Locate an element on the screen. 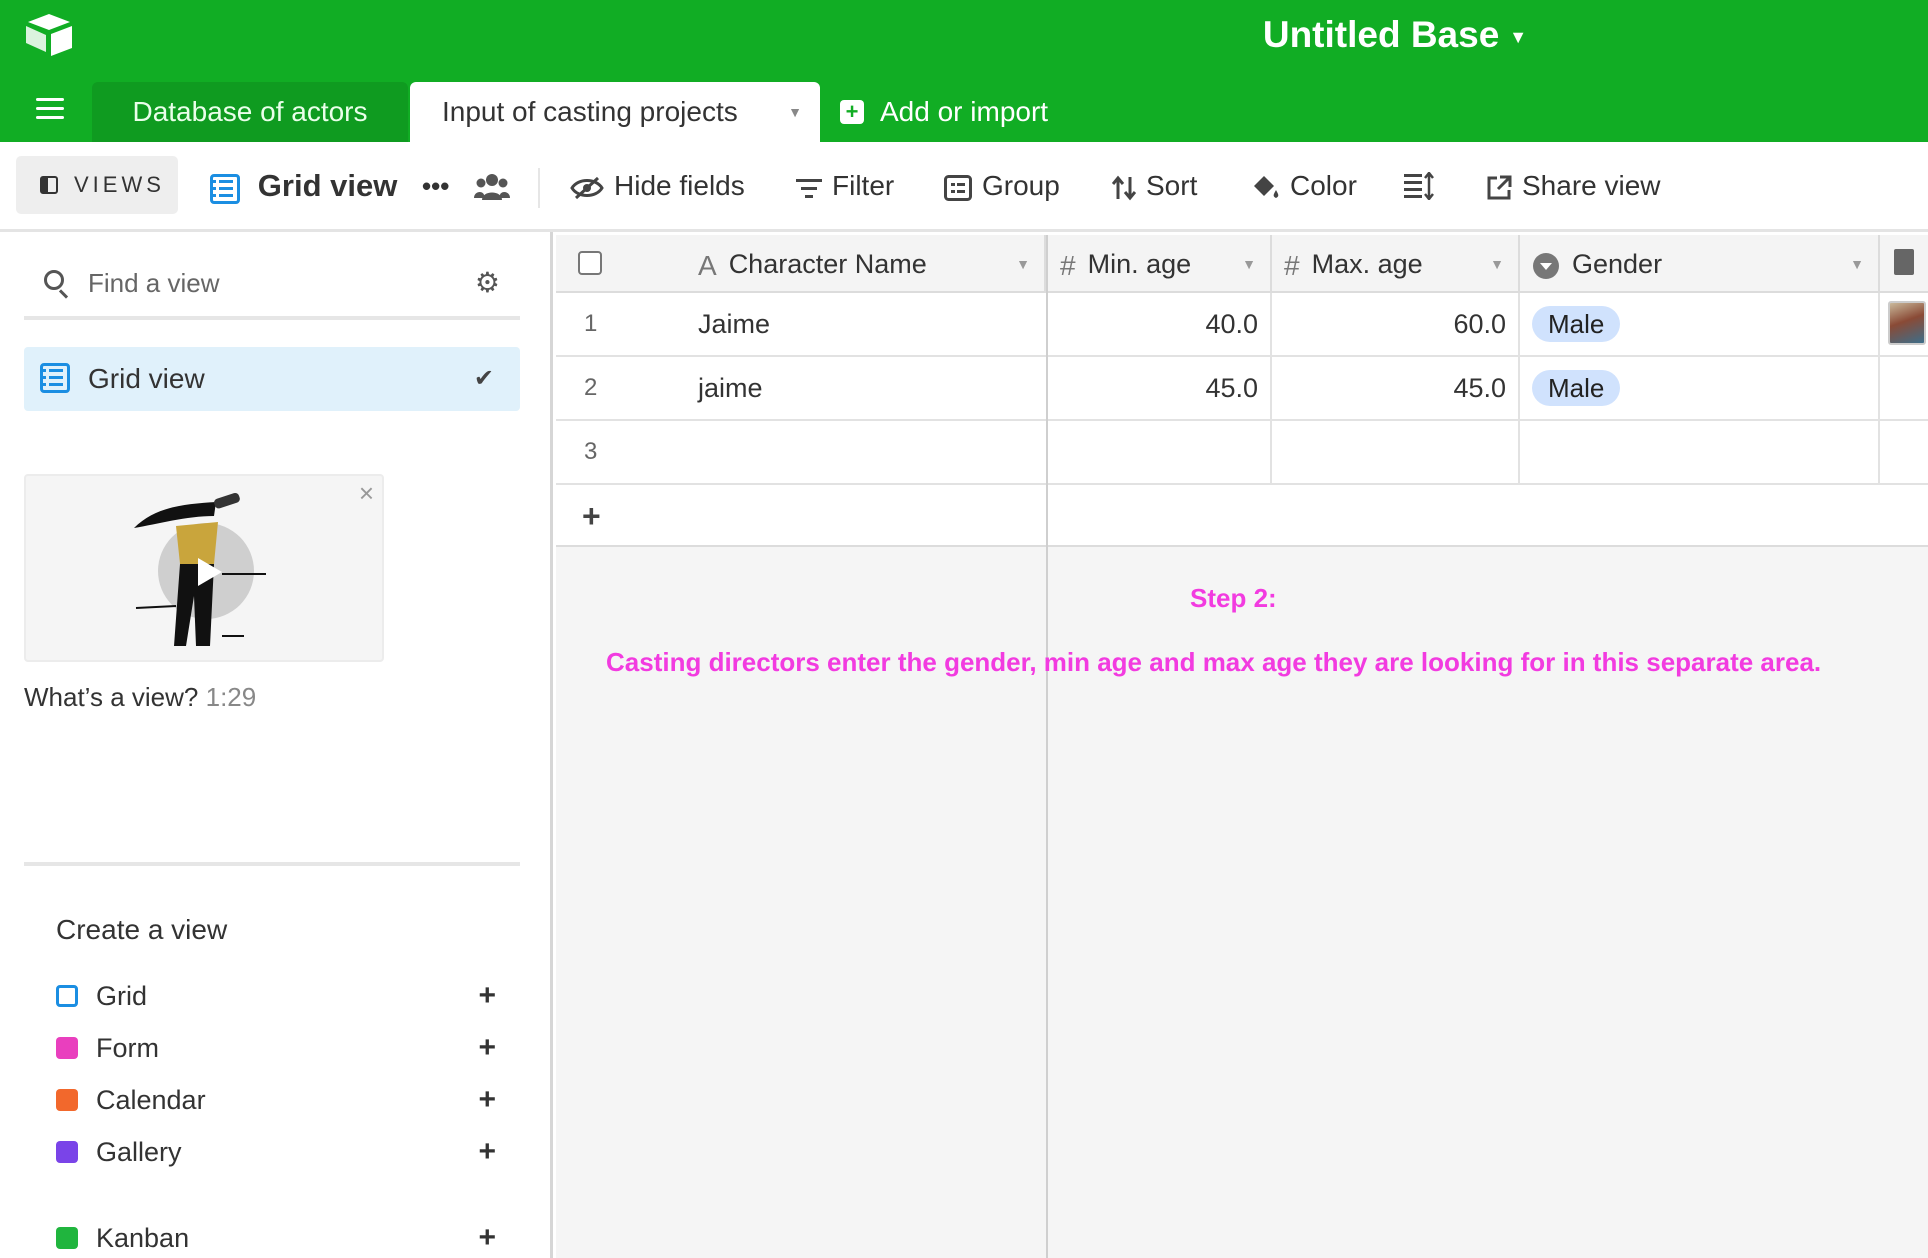  tab-label: Database of actors is located at coordinates (250, 111).